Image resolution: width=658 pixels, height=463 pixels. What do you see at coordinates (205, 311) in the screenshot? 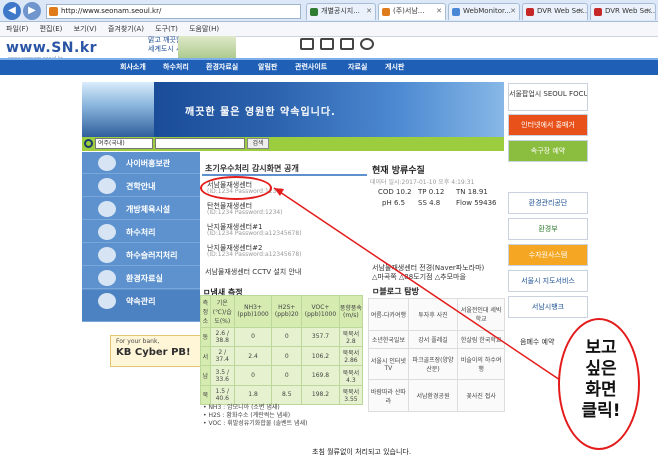
I see `column-header: 측정소` at bounding box center [205, 311].